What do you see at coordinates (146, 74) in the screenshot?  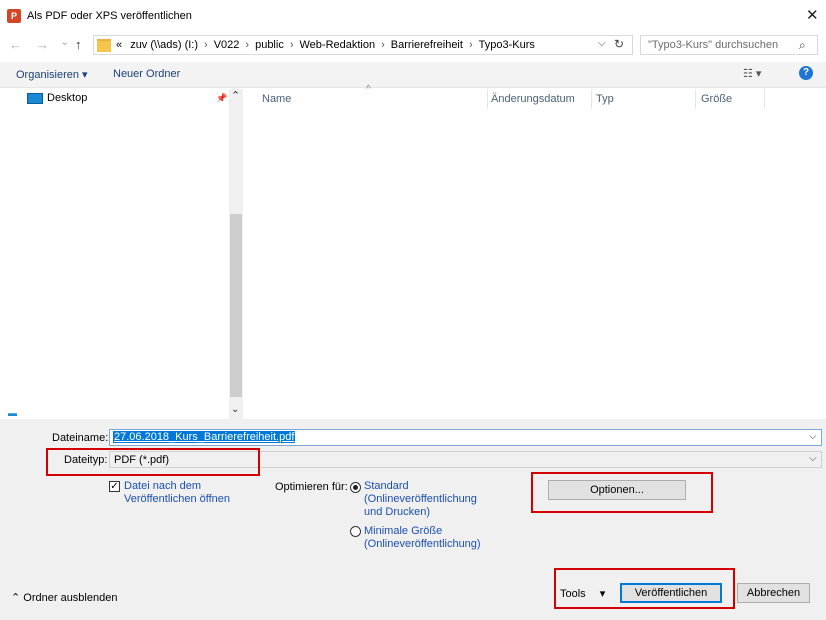 I see `new-folder-button: Neuer Ordner` at bounding box center [146, 74].